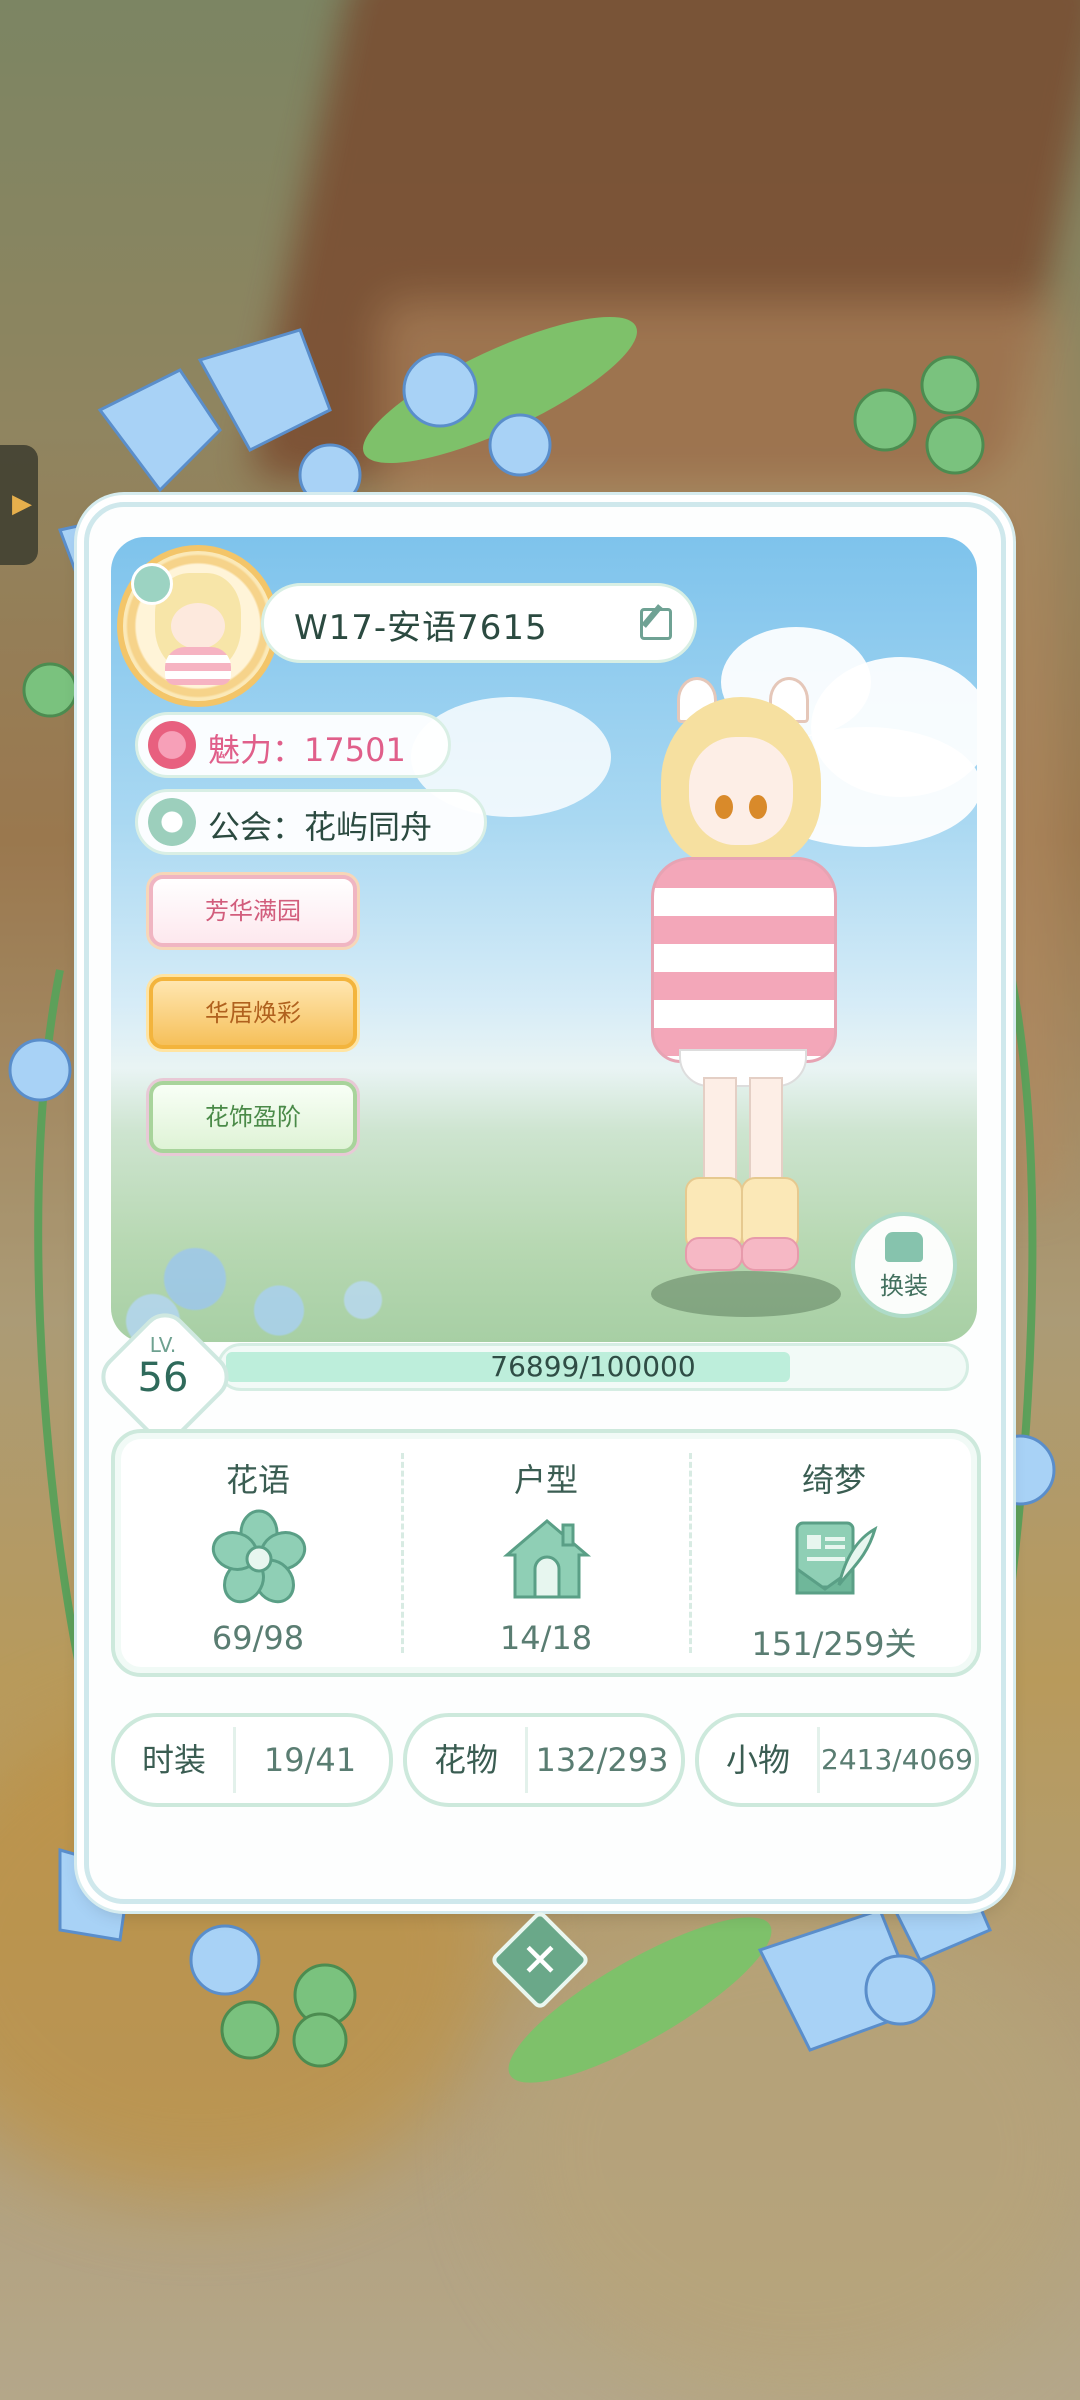  I want to click on collection-flower-language: 花语 69/98, so click(258, 1553).